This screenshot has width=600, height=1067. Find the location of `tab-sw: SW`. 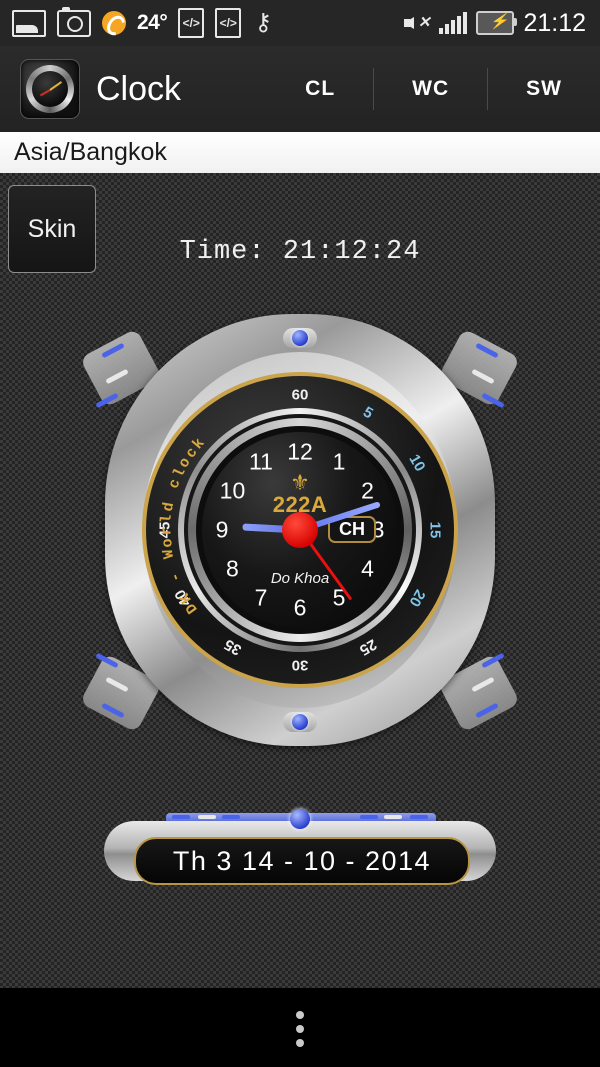

tab-sw: SW is located at coordinates (544, 89).